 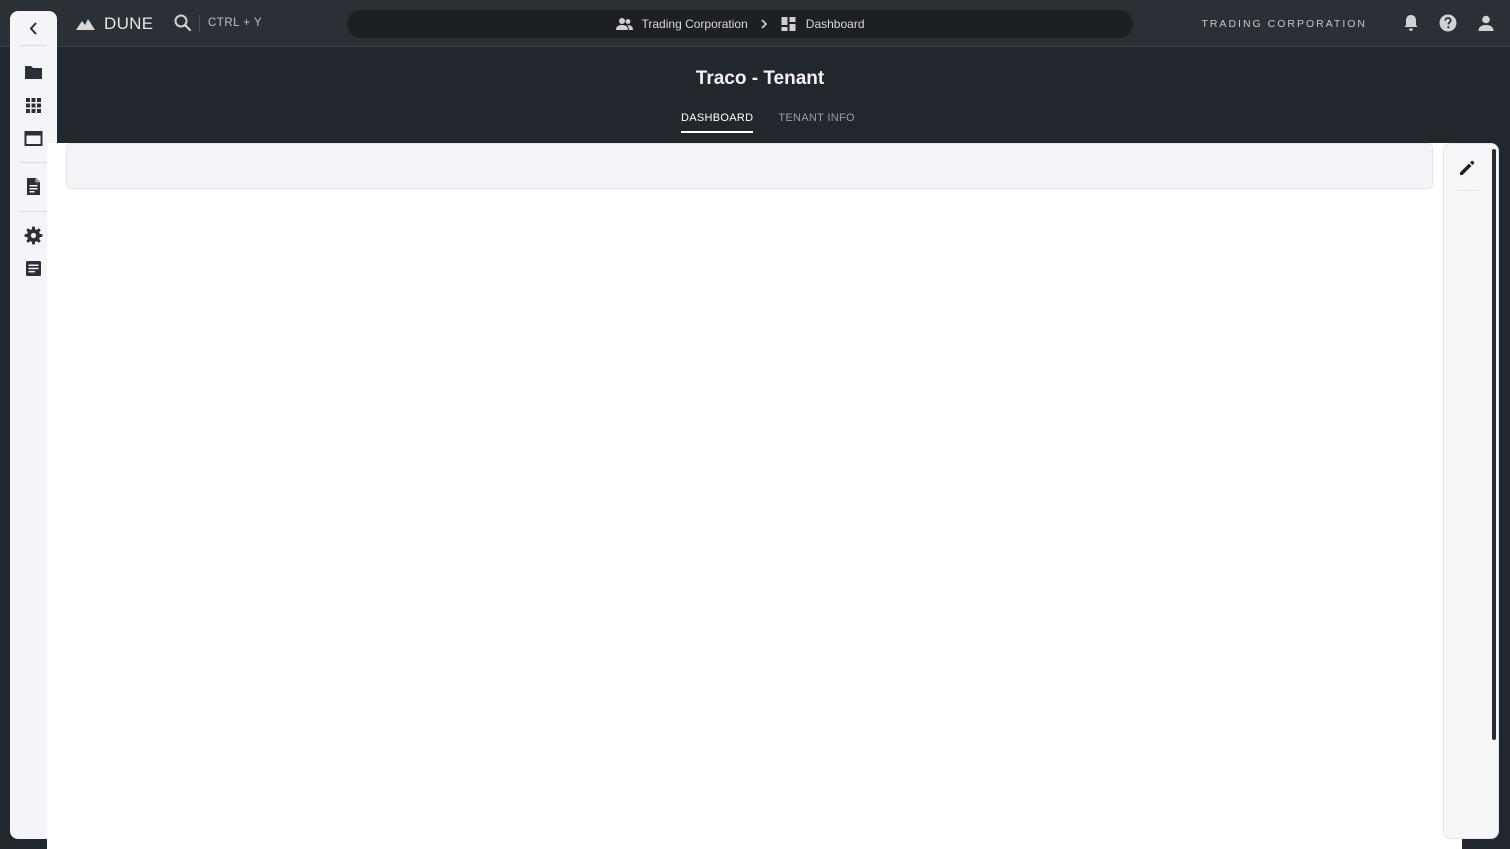 I want to click on tab-dashboard: DASHBOARD, so click(x=717, y=122).